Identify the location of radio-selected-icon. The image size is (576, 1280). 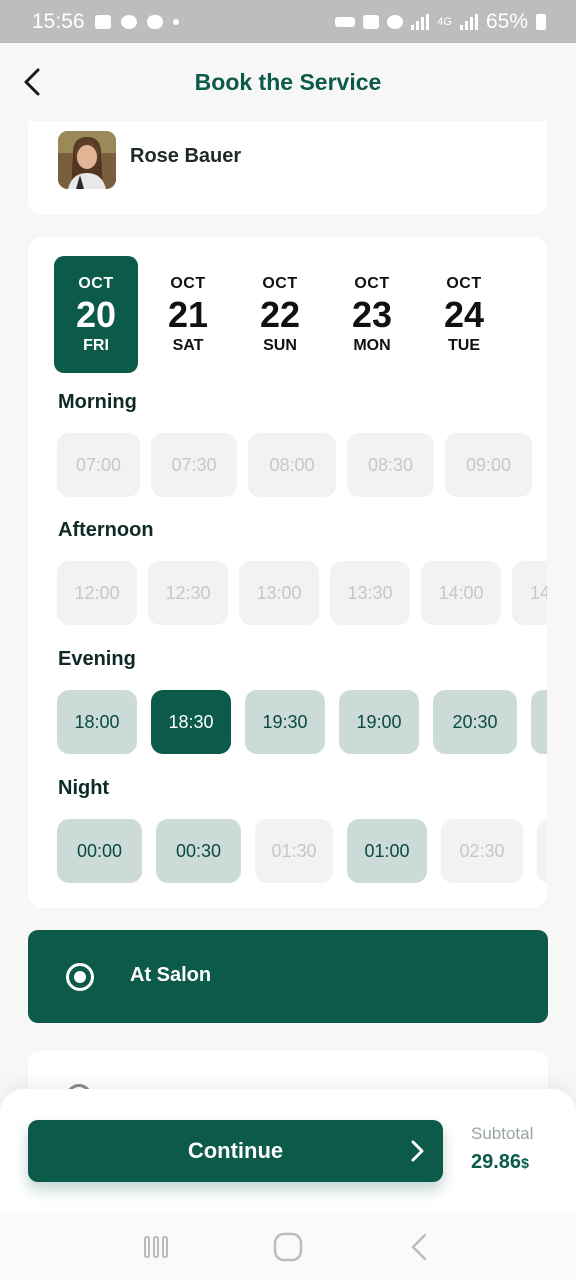
(80, 977).